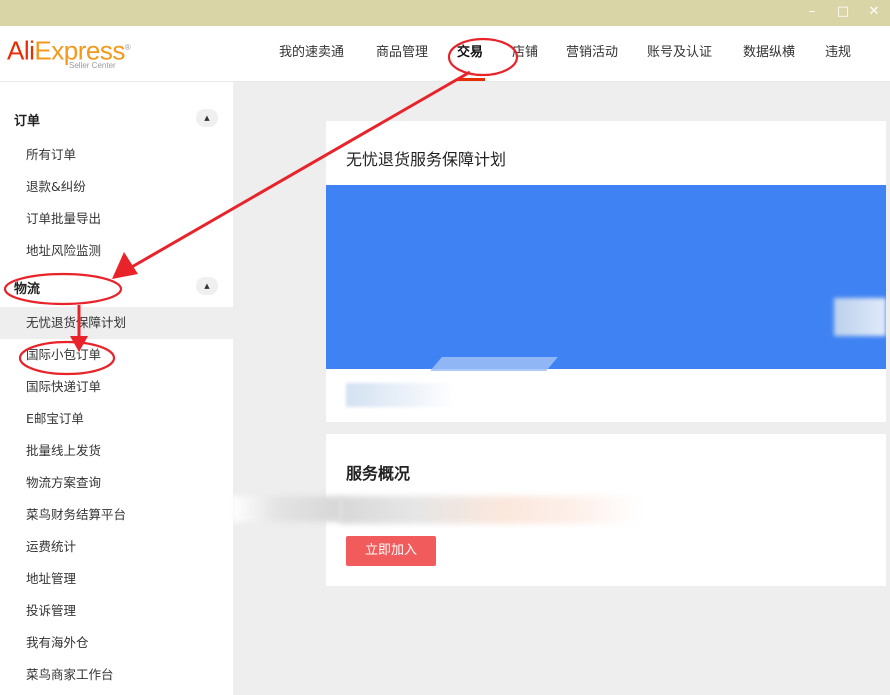 The width and height of the screenshot is (890, 695). What do you see at coordinates (494, 364) in the screenshot?
I see `banner-decoration` at bounding box center [494, 364].